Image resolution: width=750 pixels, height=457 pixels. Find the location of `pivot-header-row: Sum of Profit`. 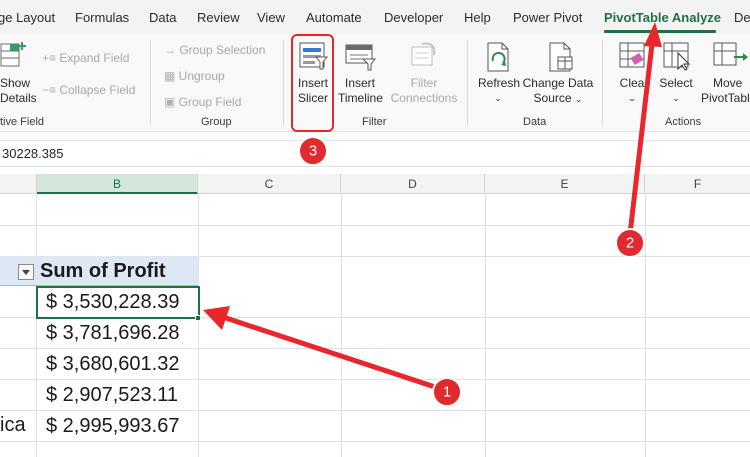

pivot-header-row: Sum of Profit is located at coordinates (99, 271).